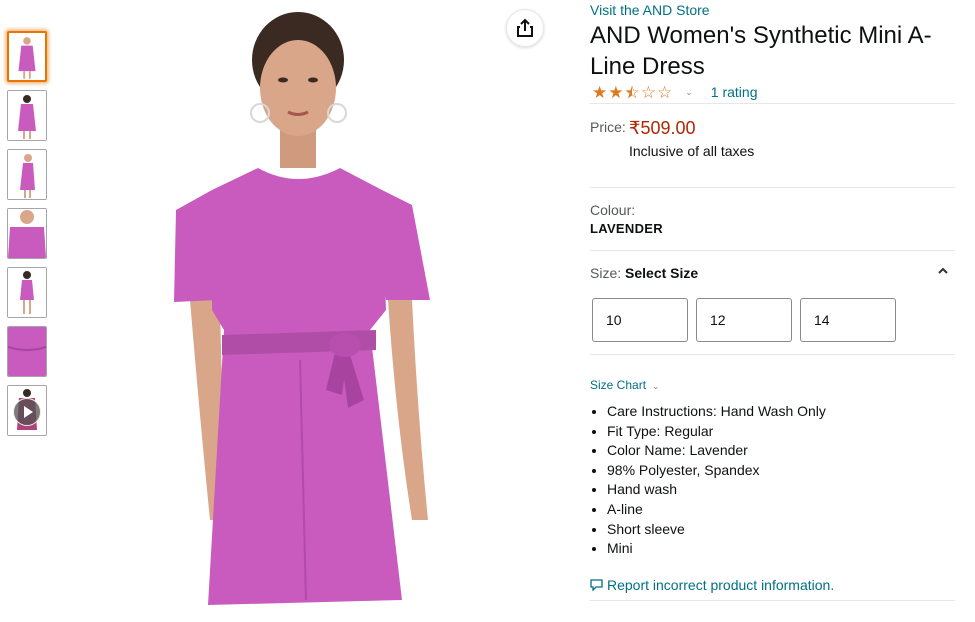 Image resolution: width=975 pixels, height=622 pixels. Describe the element at coordinates (716, 490) in the screenshot. I see `feature-bullet: Hand wash` at that location.